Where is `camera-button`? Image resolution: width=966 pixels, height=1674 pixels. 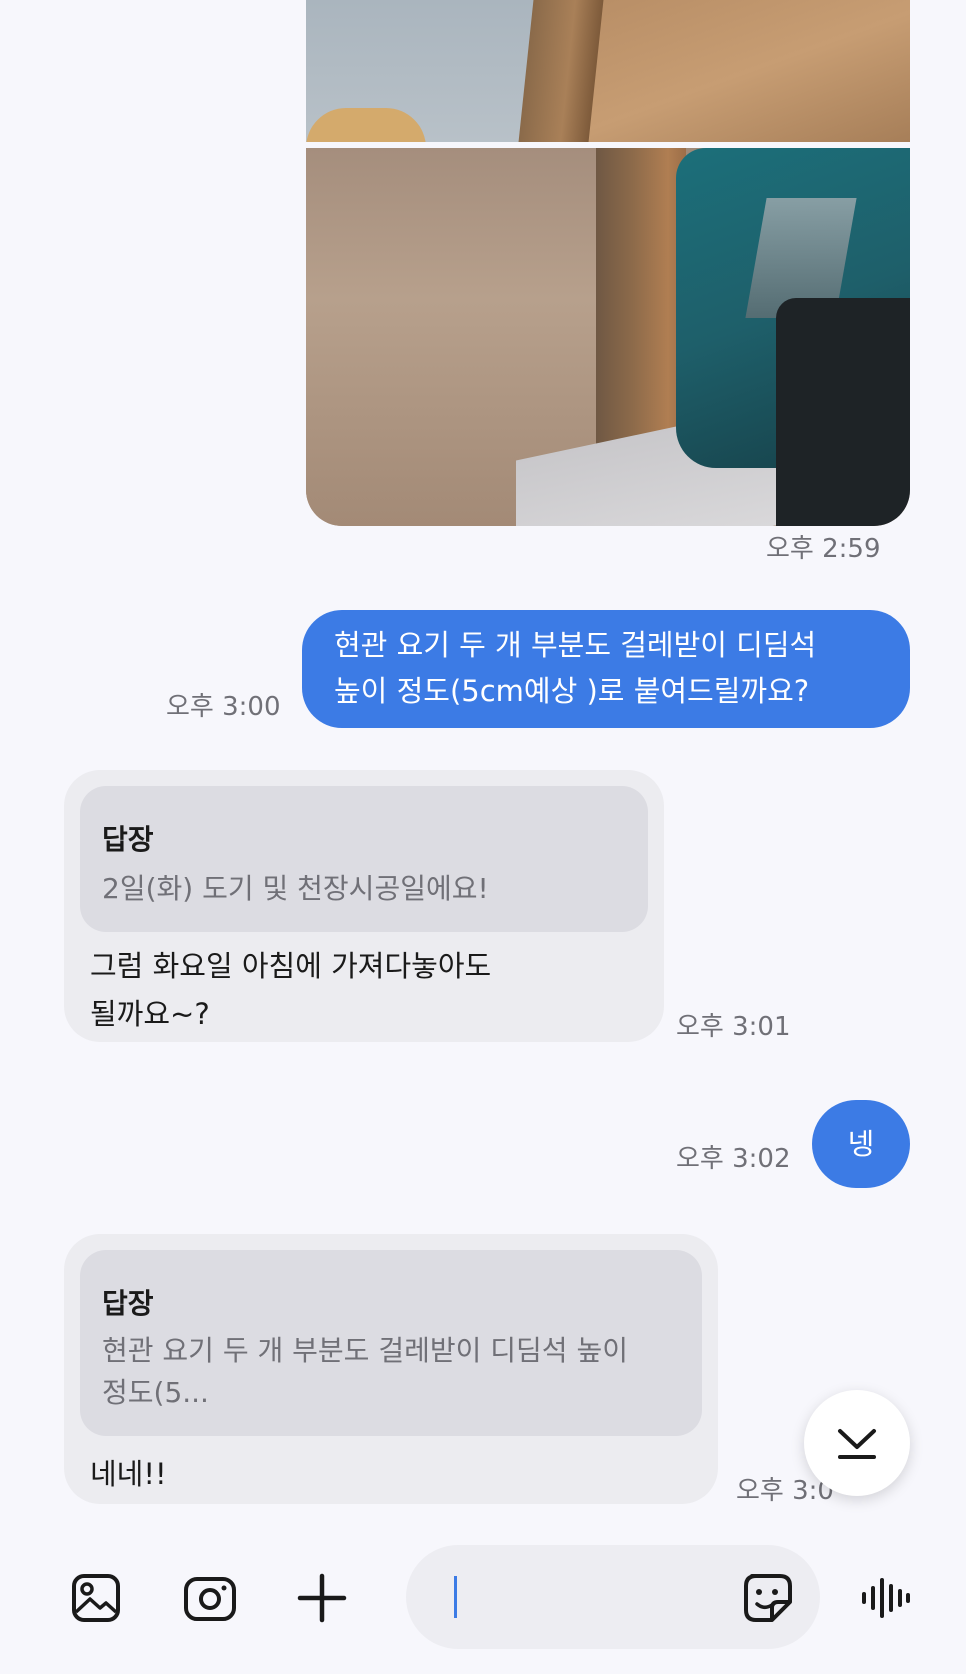
camera-button is located at coordinates (210, 1598).